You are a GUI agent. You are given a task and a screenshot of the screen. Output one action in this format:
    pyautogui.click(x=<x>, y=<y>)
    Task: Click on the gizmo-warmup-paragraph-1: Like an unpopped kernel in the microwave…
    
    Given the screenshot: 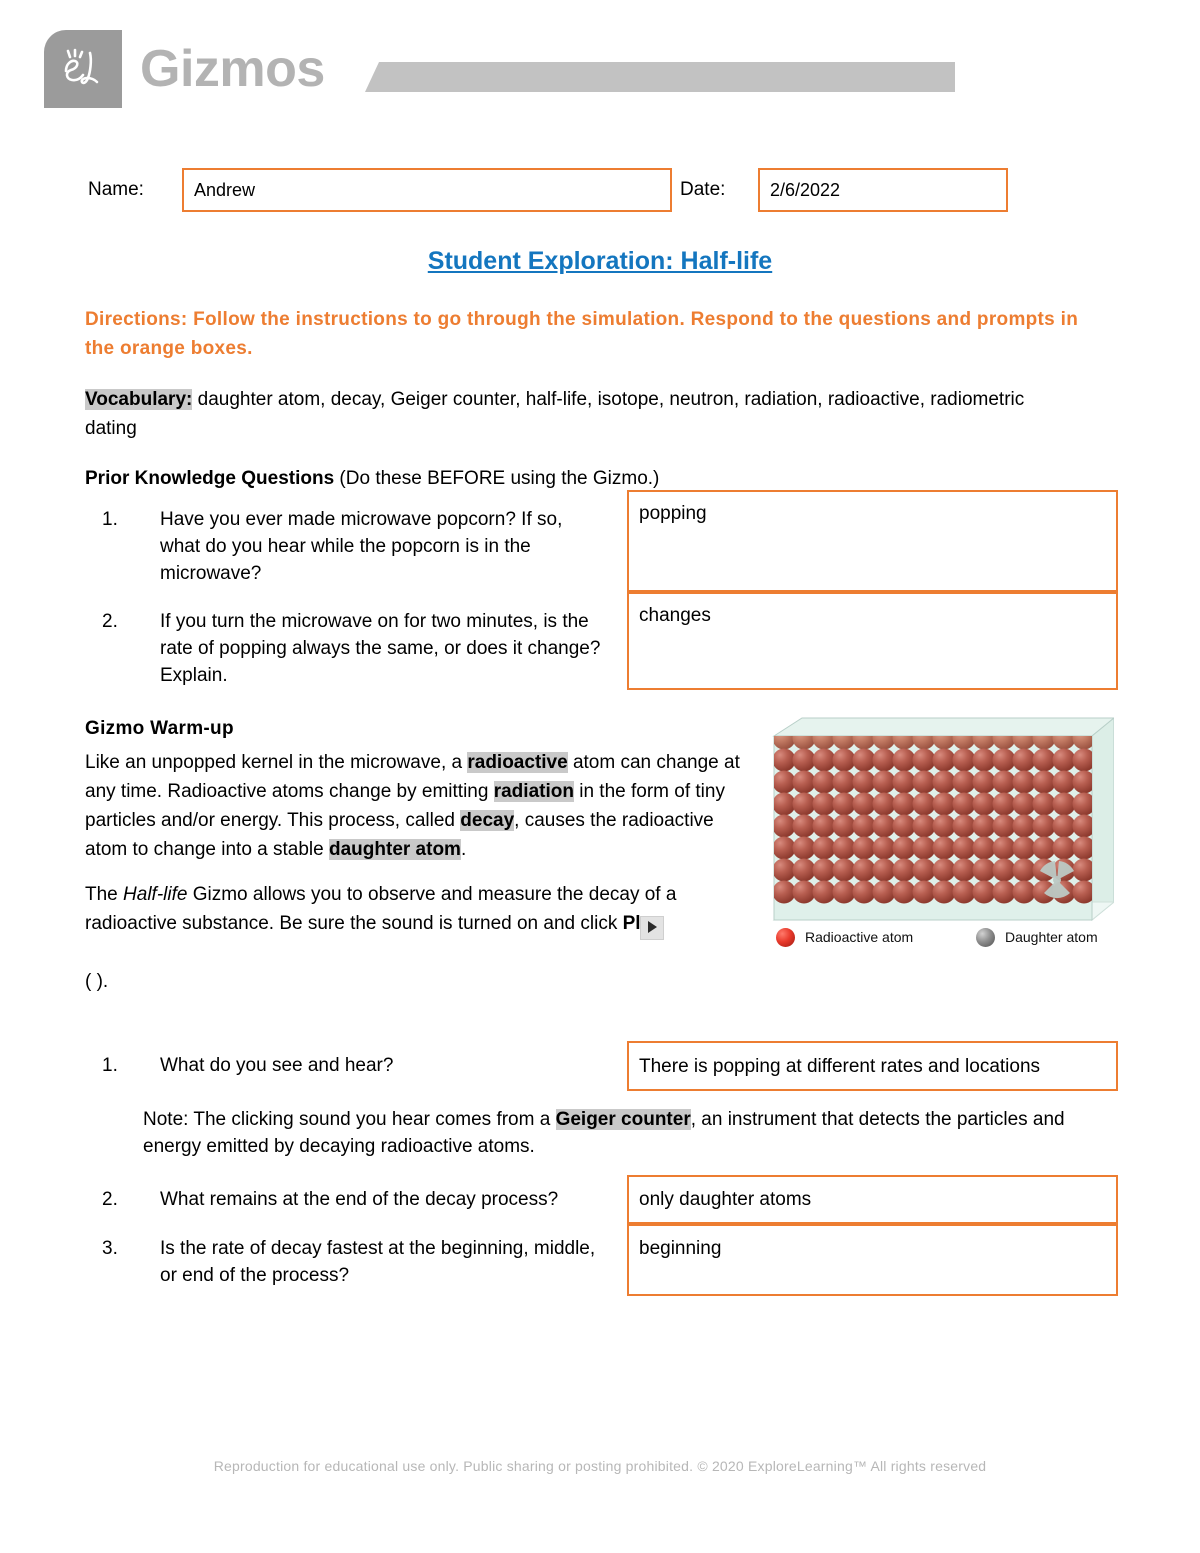 What is the action you would take?
    pyautogui.click(x=414, y=806)
    